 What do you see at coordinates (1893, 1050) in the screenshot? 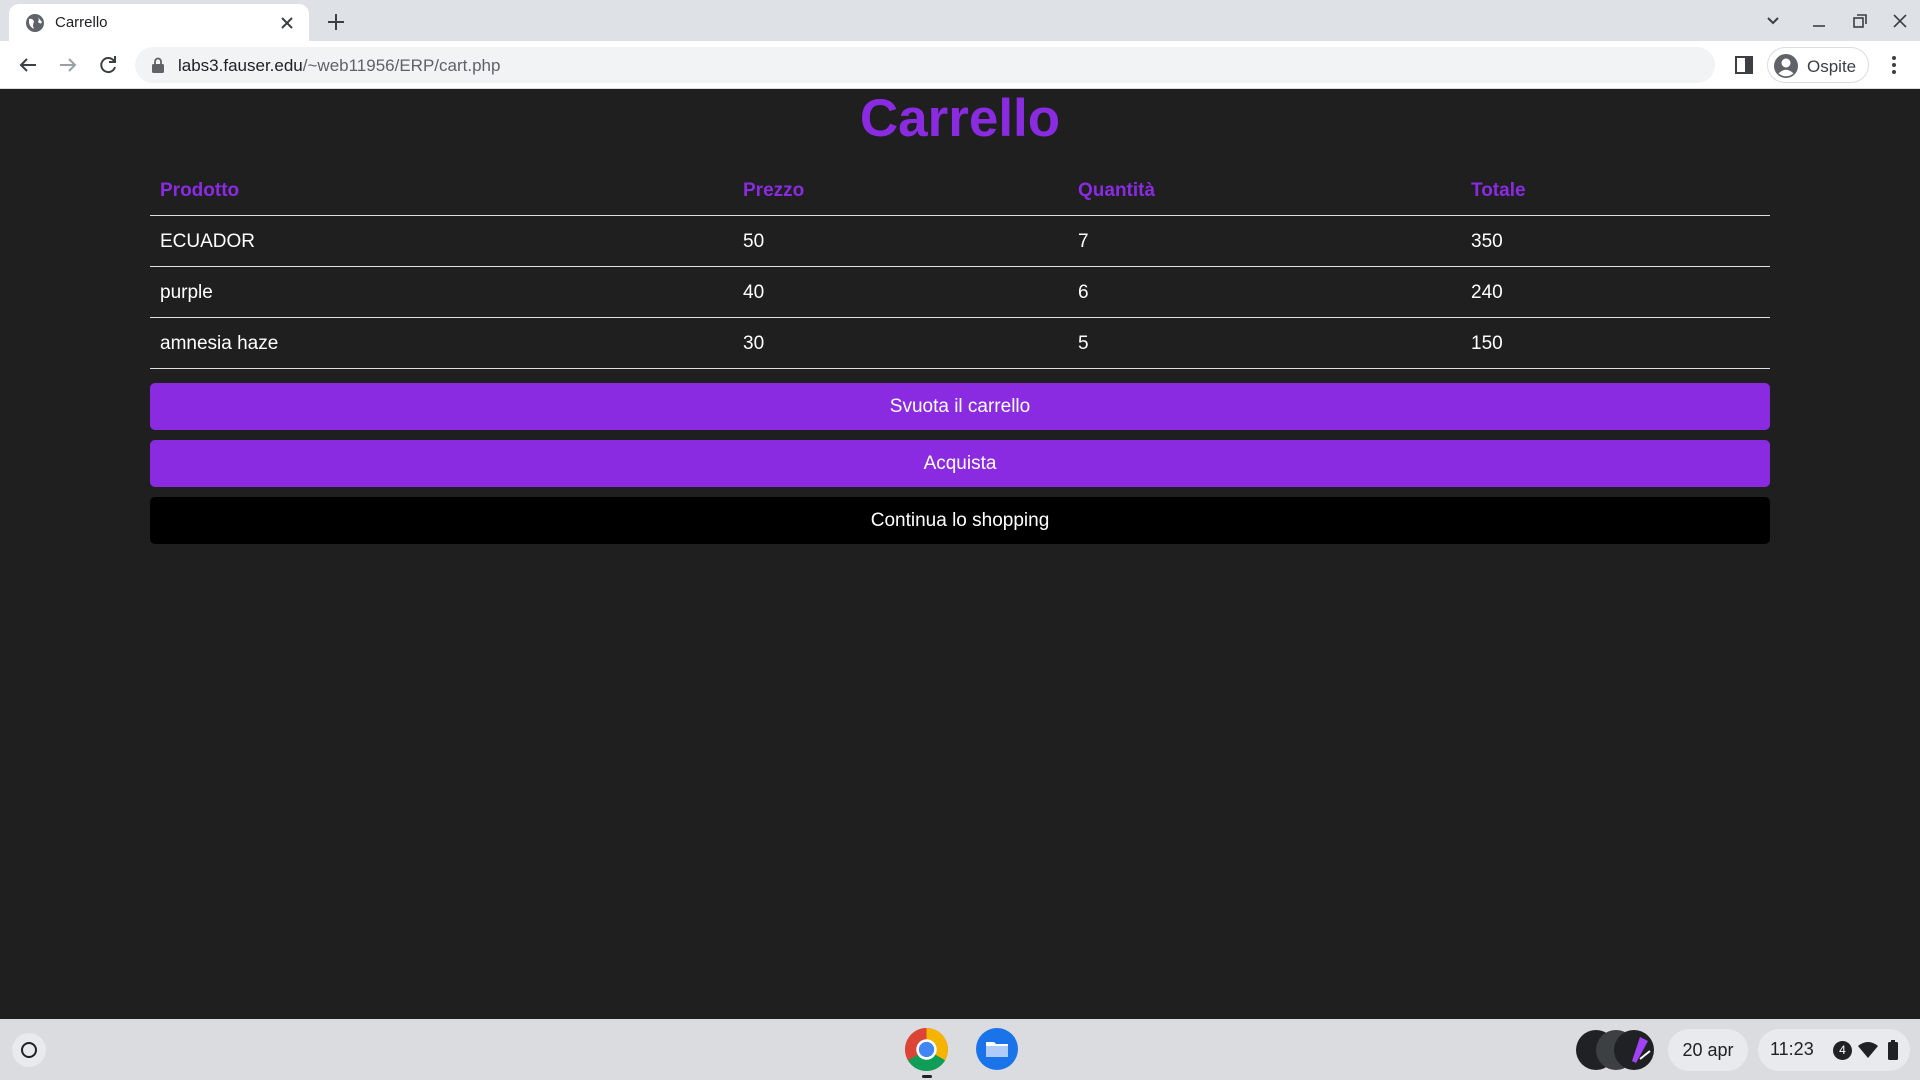
I see `battery-icon` at bounding box center [1893, 1050].